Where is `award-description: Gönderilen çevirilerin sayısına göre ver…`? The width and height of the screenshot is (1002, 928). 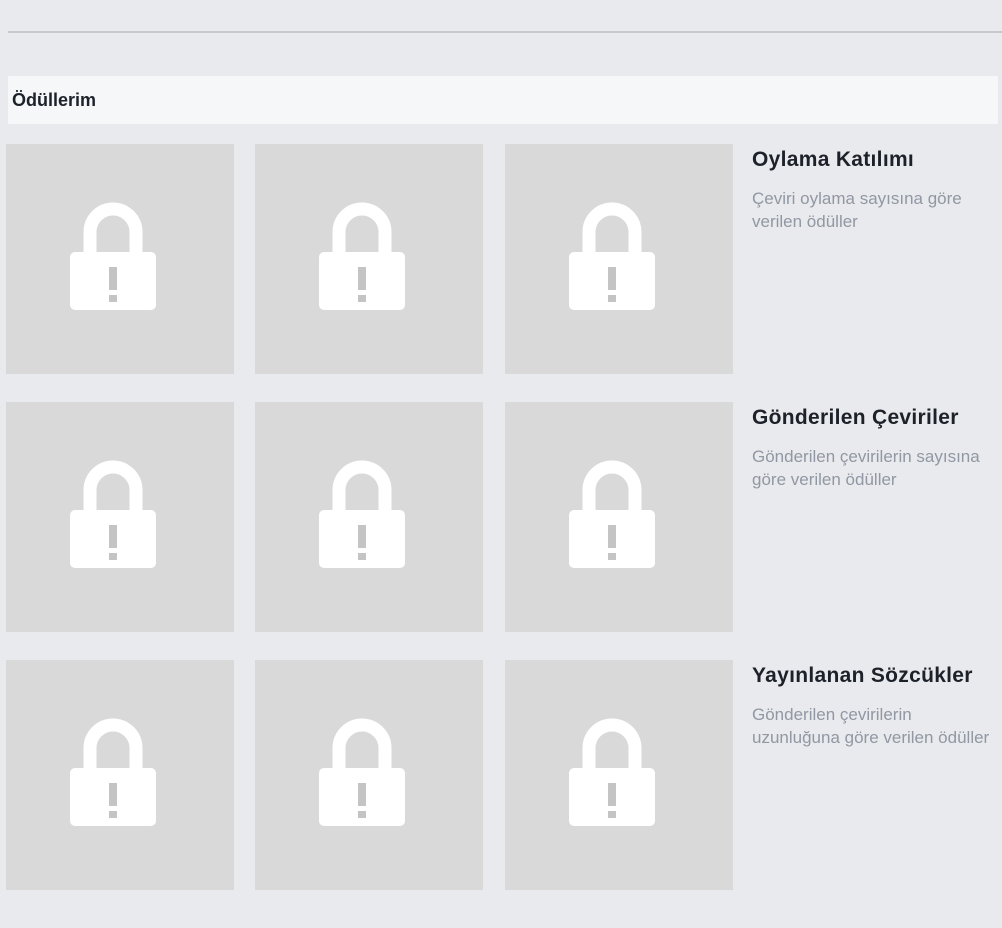 award-description: Gönderilen çevirilerin sayısına göre ver… is located at coordinates (866, 468).